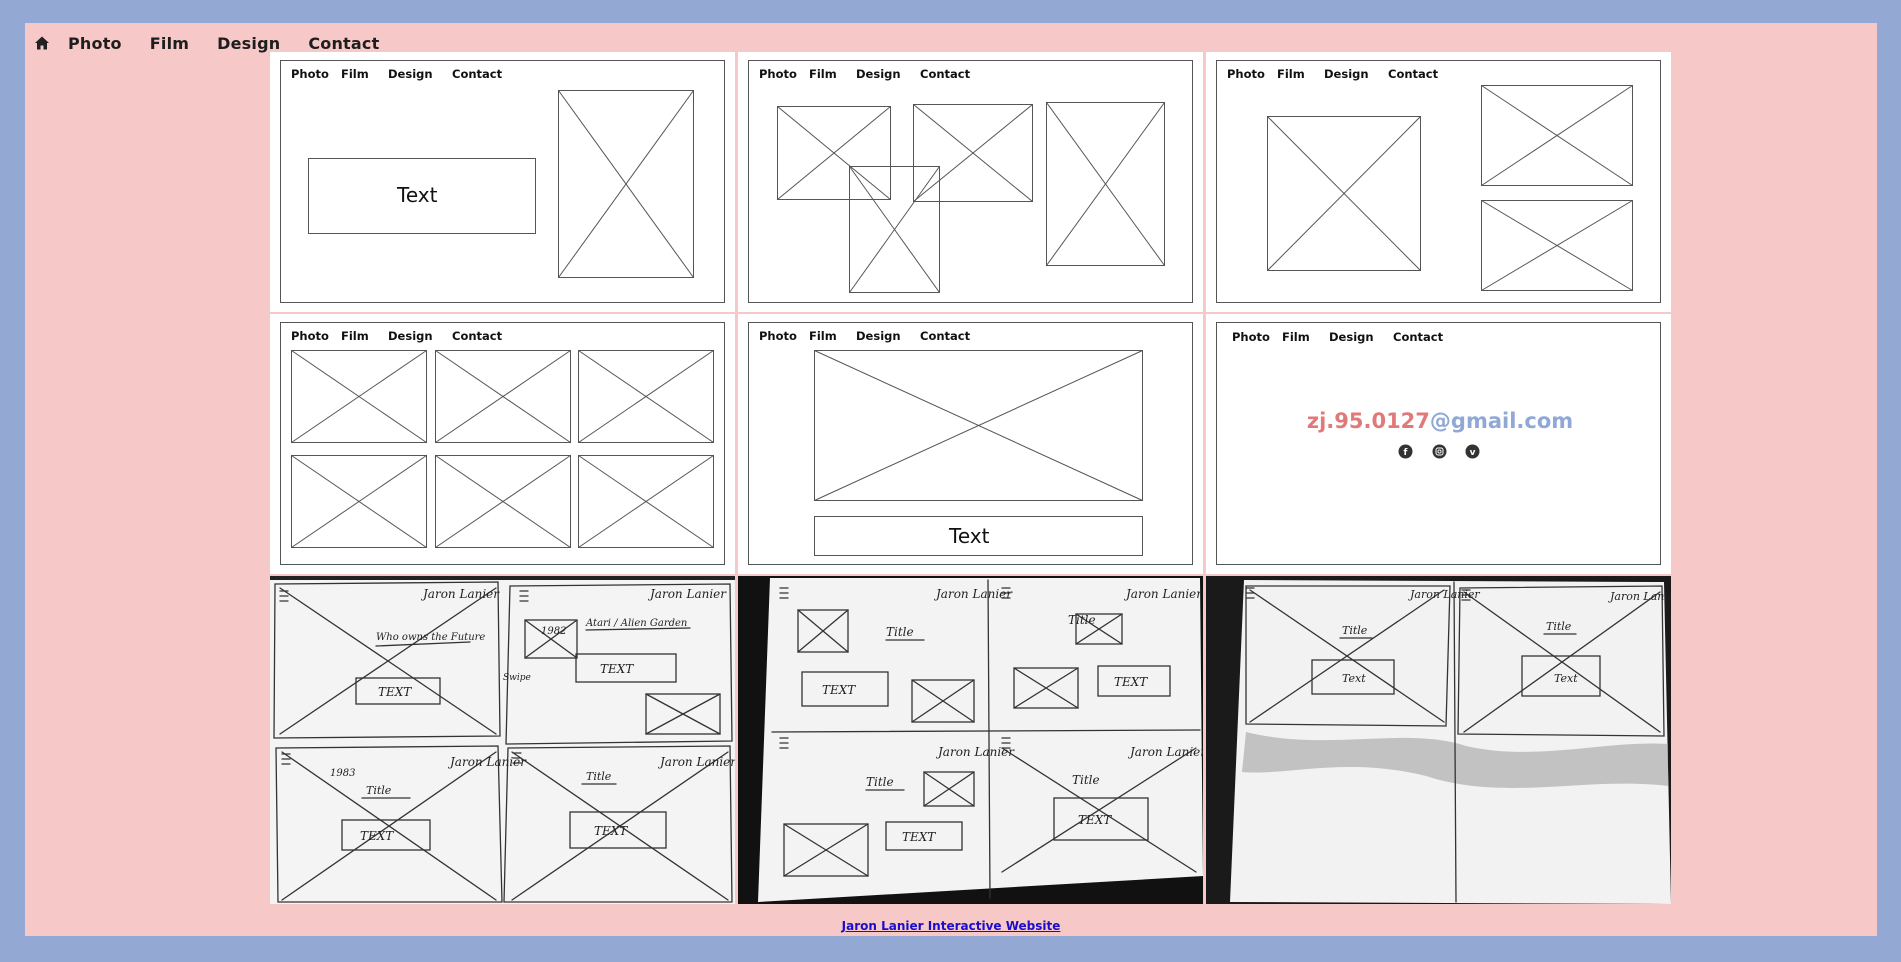  I want to click on sketch-swipe: Swipe, so click(517, 678).